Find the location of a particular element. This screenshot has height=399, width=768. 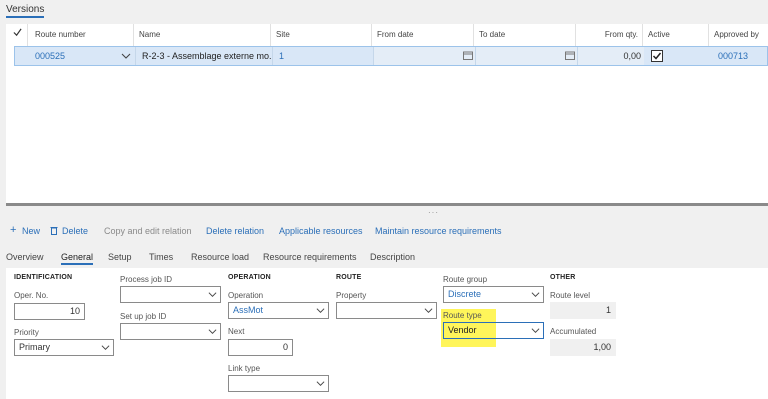

plus-icon: + is located at coordinates (13, 230).